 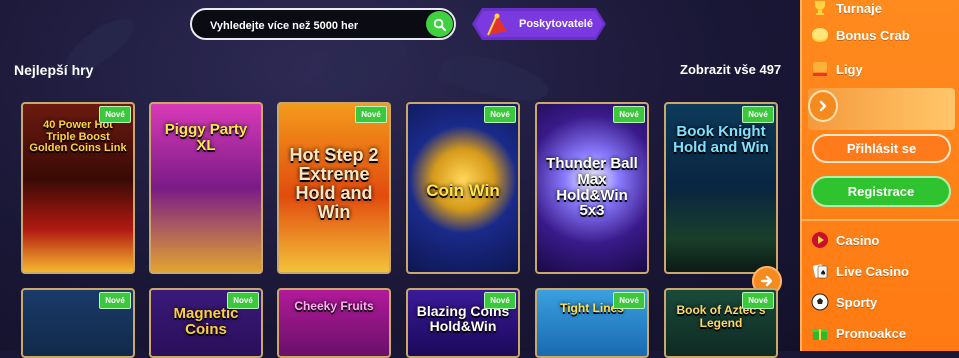 I want to click on search-icon, so click(x=439, y=24).